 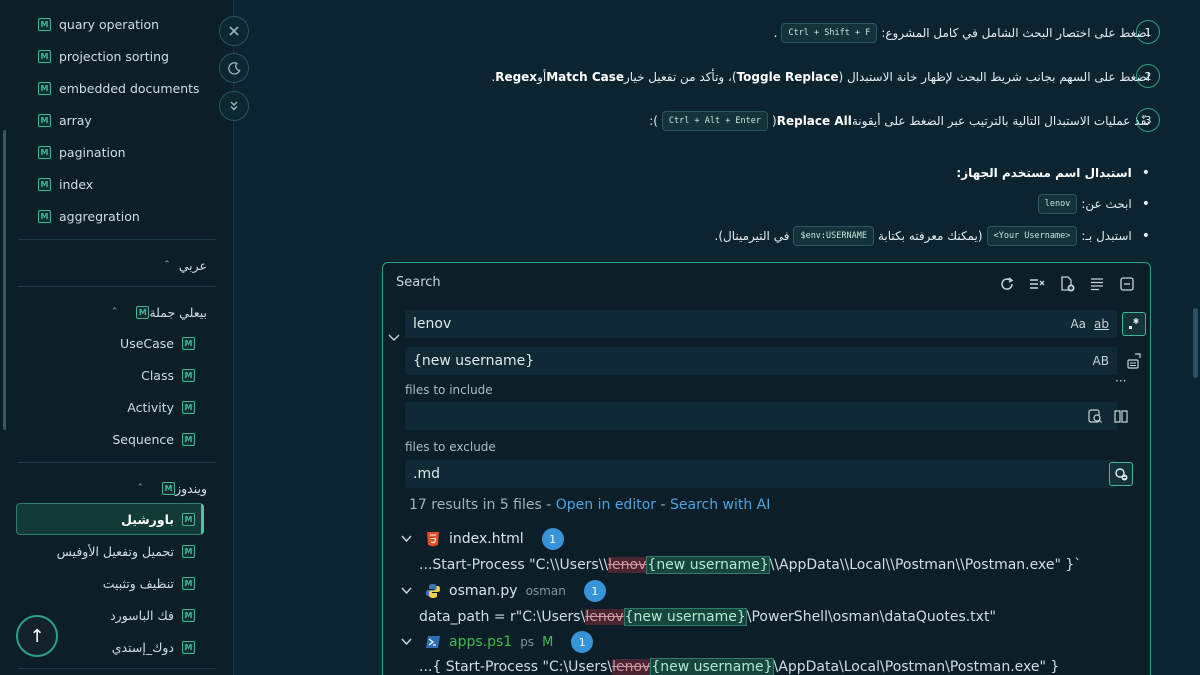 I want to click on step-text: ):, so click(x=653, y=121).